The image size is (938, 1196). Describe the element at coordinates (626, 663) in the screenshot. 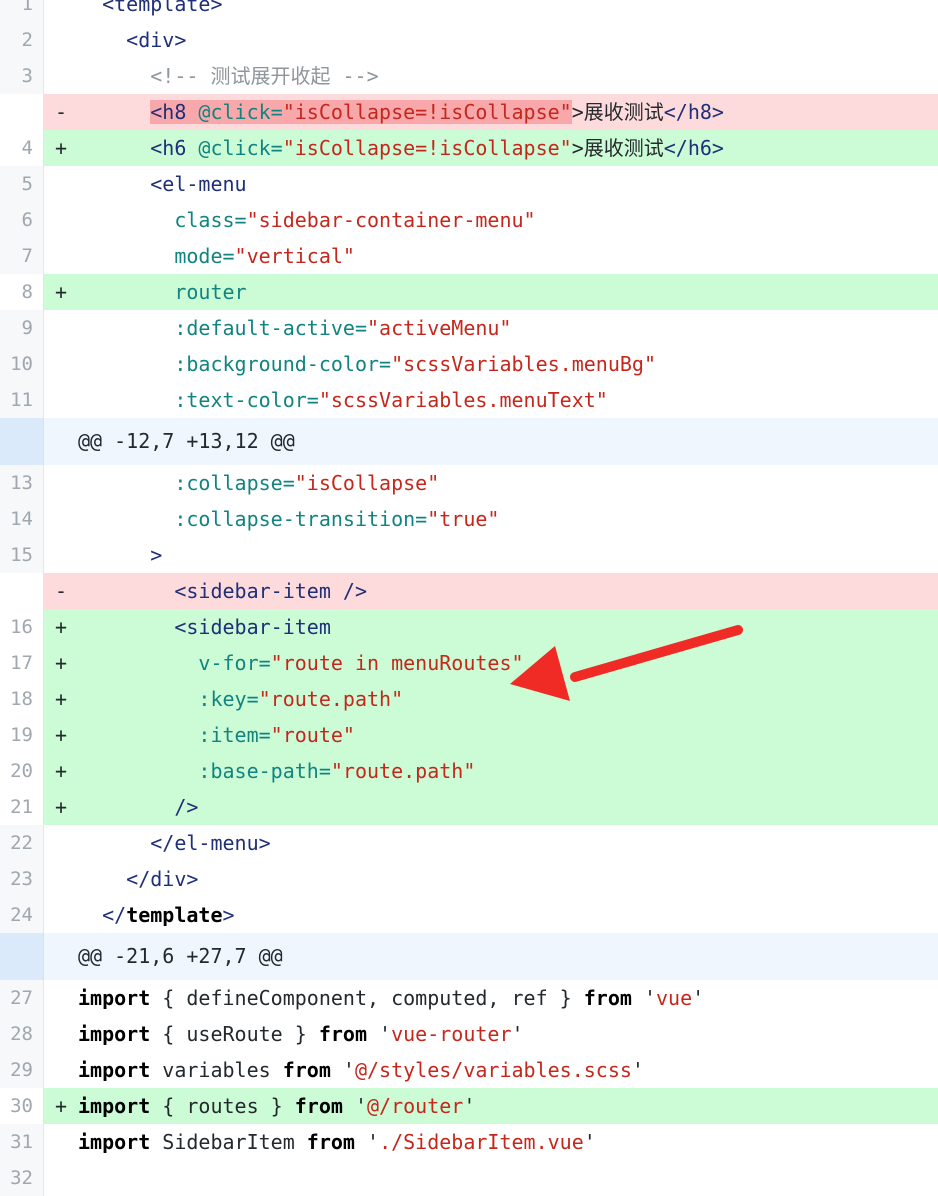

I see `annotation-arrow-icon` at that location.